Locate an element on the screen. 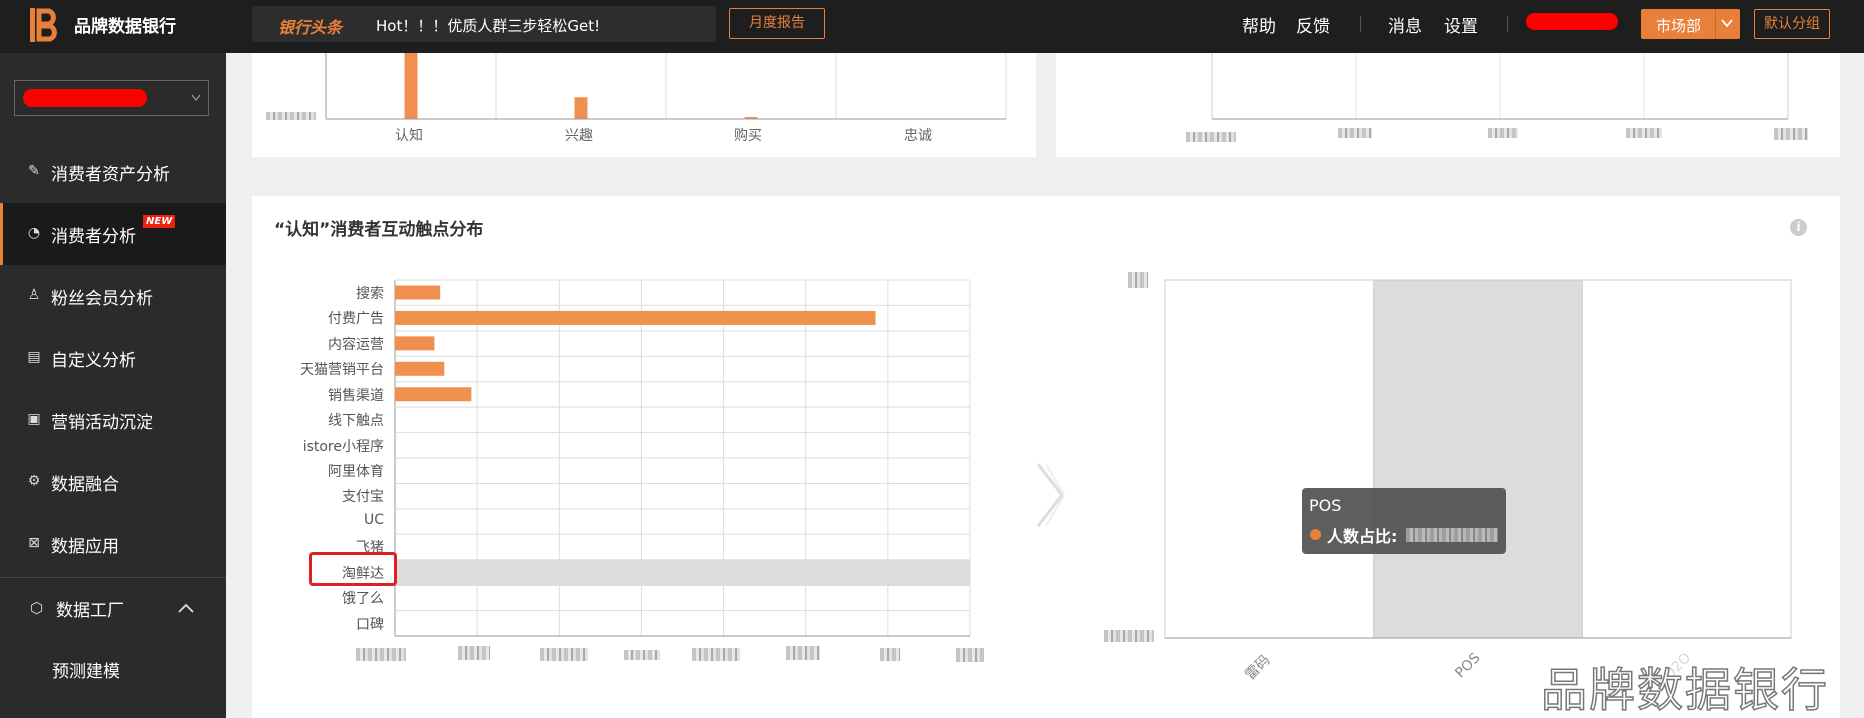  logo-text: 品牌数据银行 is located at coordinates (125, 24).